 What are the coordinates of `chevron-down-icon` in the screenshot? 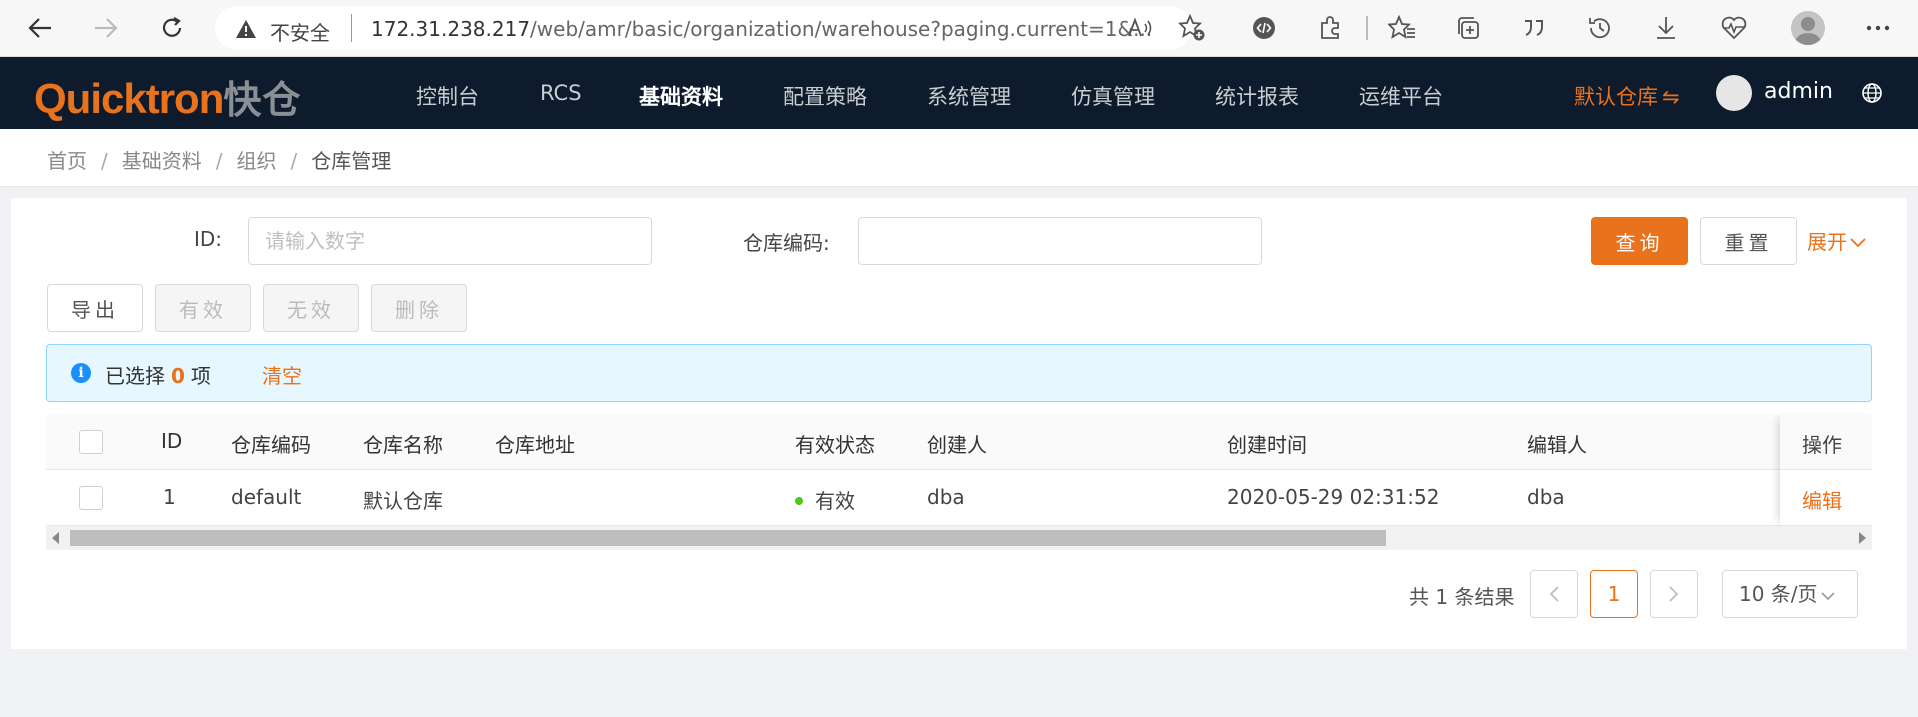 It's located at (1827, 596).